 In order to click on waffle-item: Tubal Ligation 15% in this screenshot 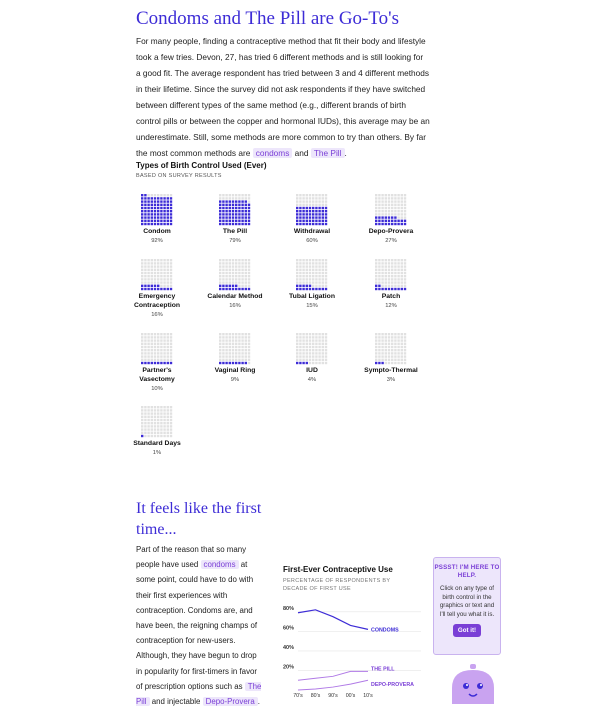, I will do `click(312, 284)`.